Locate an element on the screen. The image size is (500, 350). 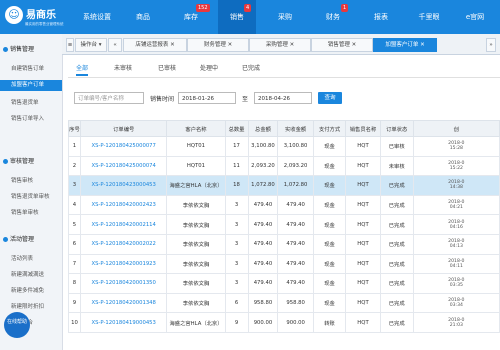
created-date: 2018-0 04:16 is located at coordinates (456, 224).